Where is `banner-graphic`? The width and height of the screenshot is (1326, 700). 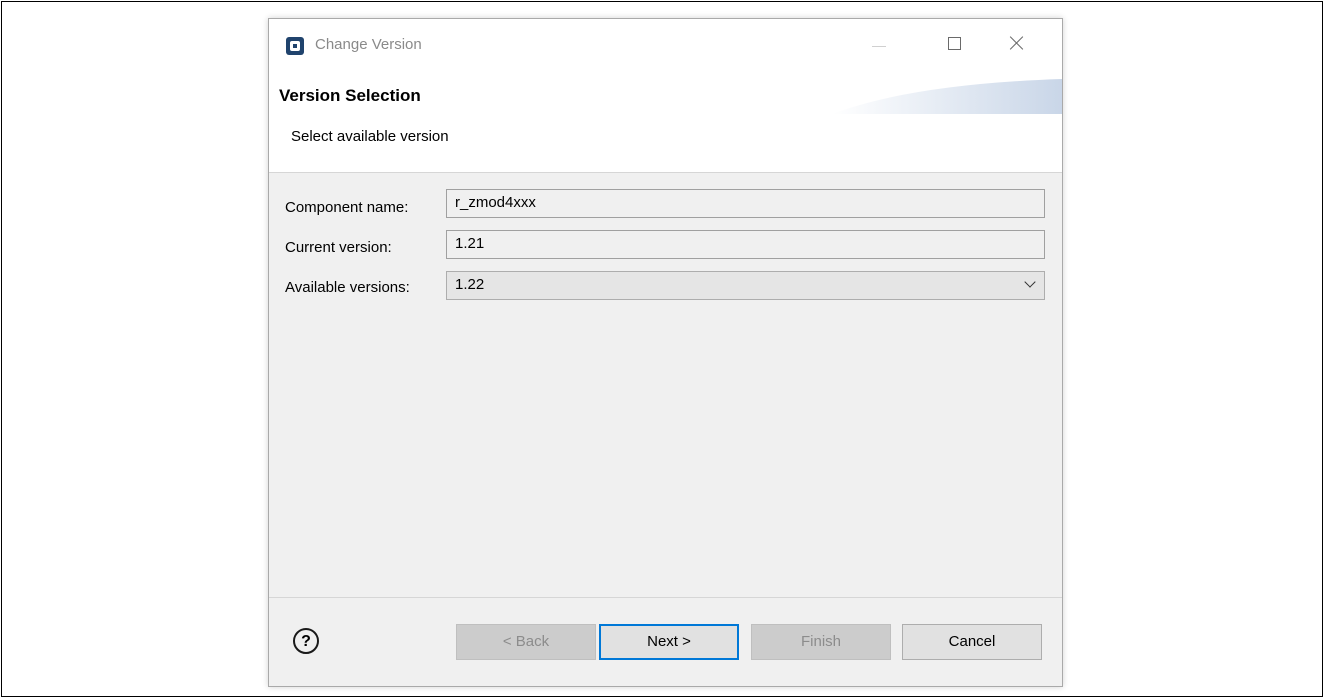
banner-graphic is located at coordinates (947, 96).